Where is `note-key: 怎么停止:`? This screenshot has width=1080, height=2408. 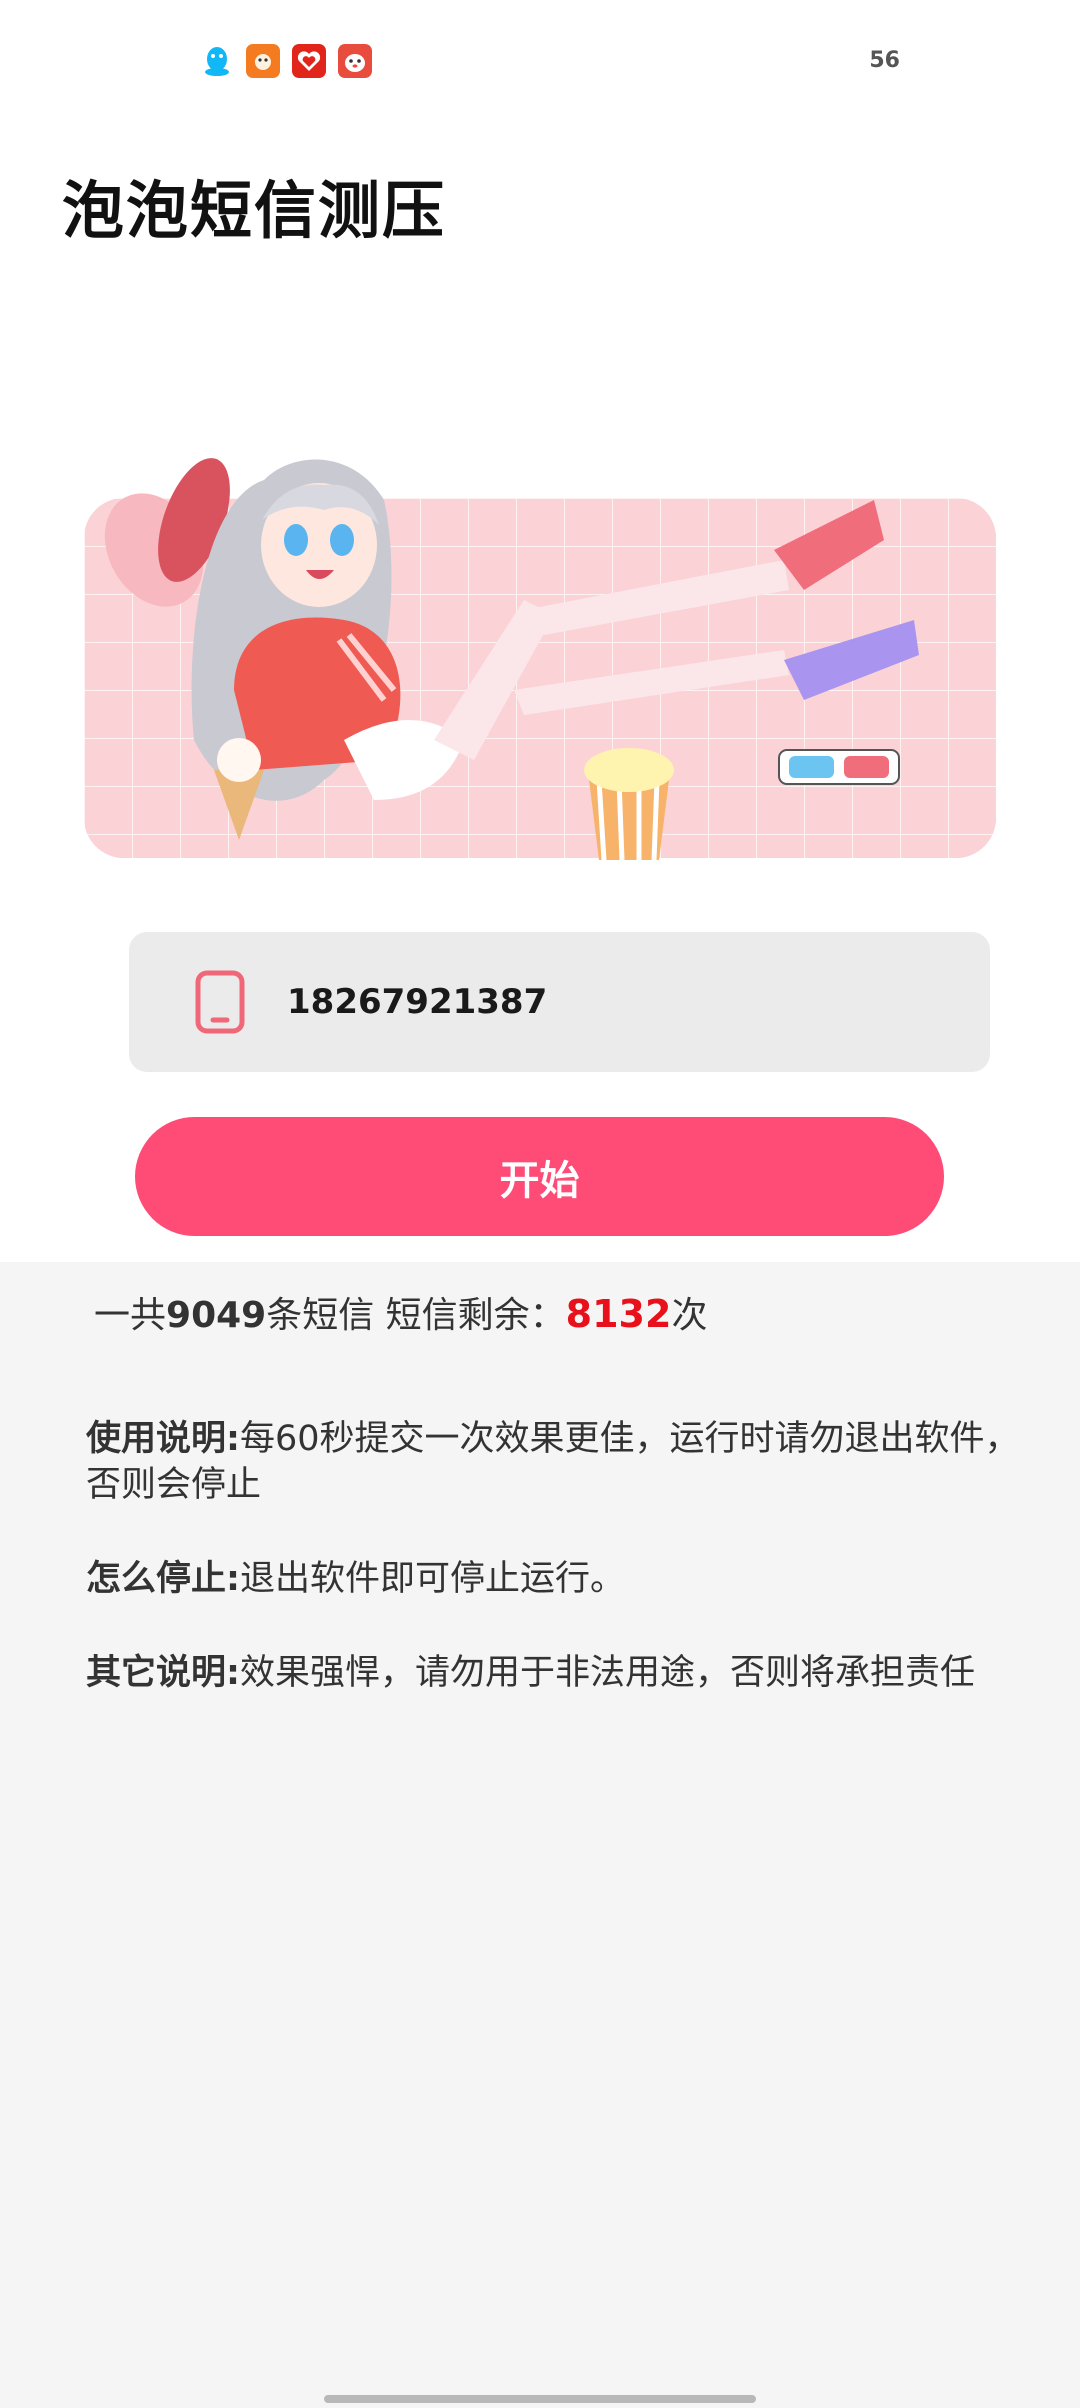 note-key: 怎么停止: is located at coordinates (163, 1579).